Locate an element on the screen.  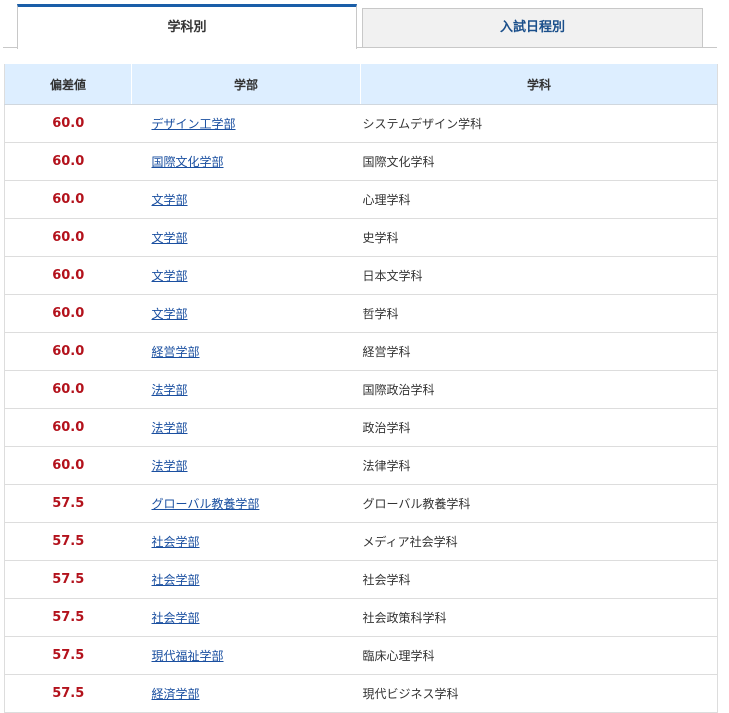
tab-by-department: 学科別 is located at coordinates (187, 26).